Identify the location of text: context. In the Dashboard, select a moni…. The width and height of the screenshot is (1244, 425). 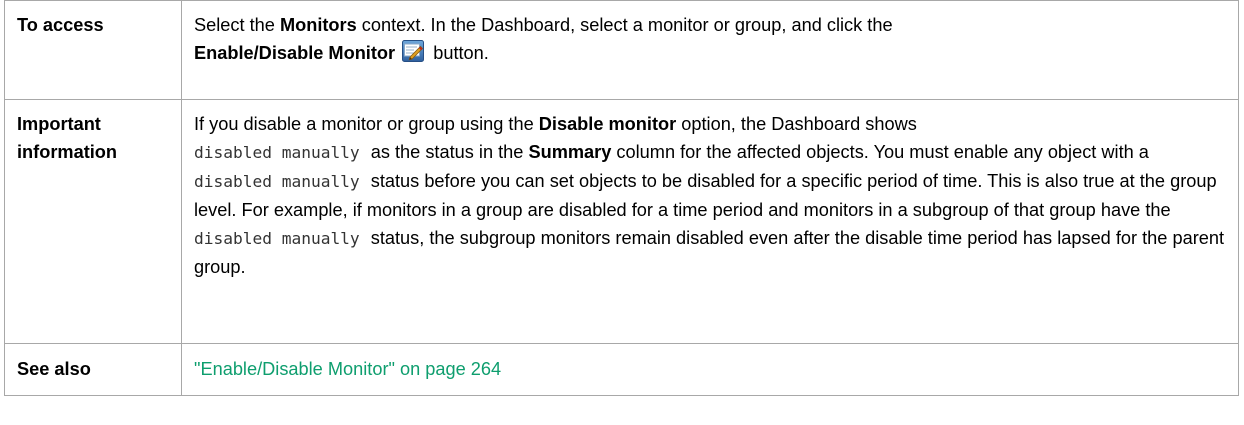
(624, 25).